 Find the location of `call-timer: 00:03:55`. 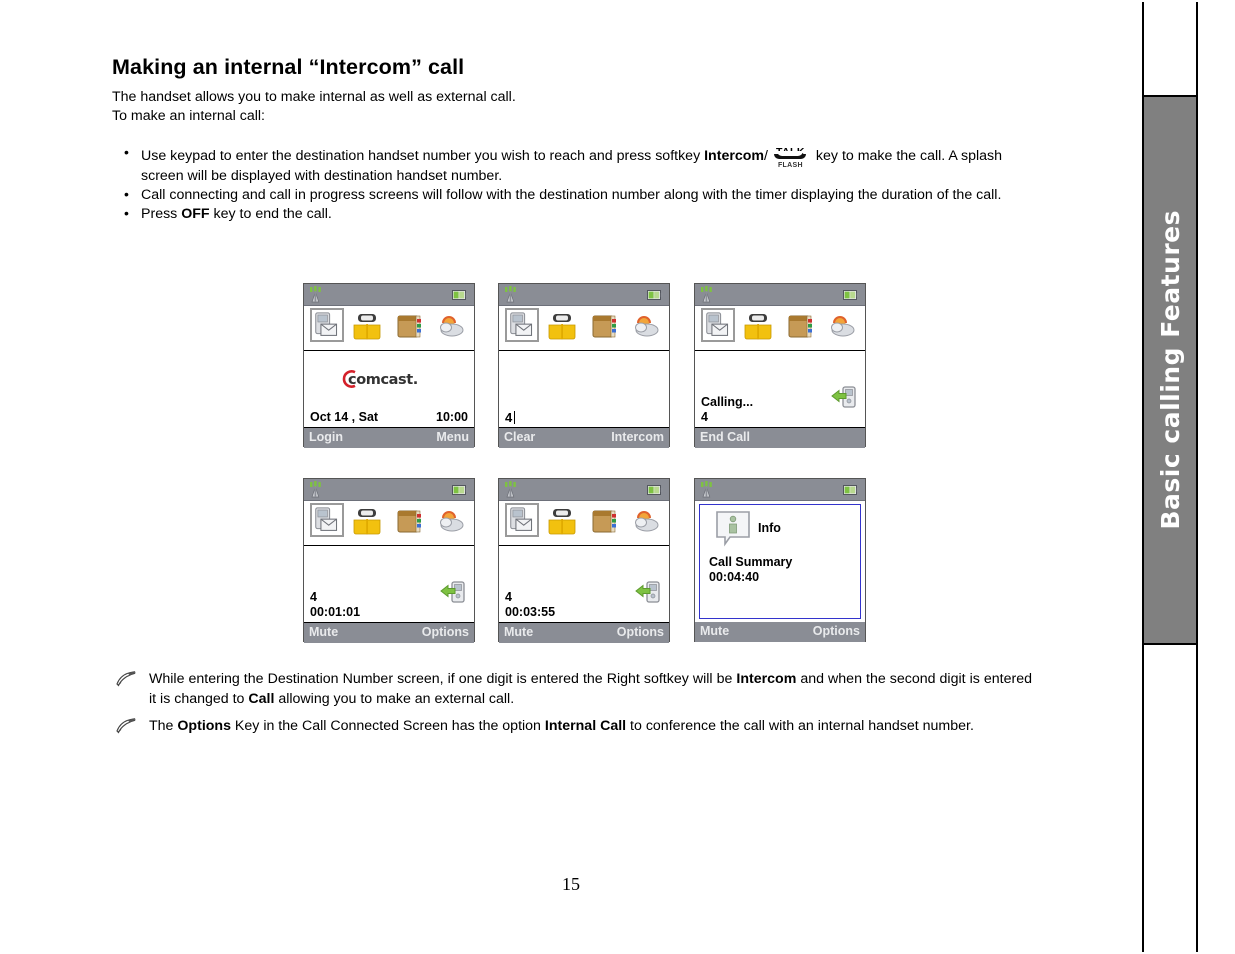

call-timer: 00:03:55 is located at coordinates (530, 612).